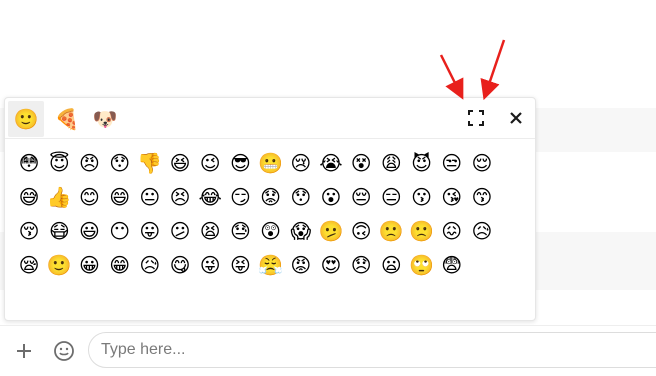 This screenshot has height=376, width=656. Describe the element at coordinates (421, 197) in the screenshot. I see `emoji-item: 😗` at that location.